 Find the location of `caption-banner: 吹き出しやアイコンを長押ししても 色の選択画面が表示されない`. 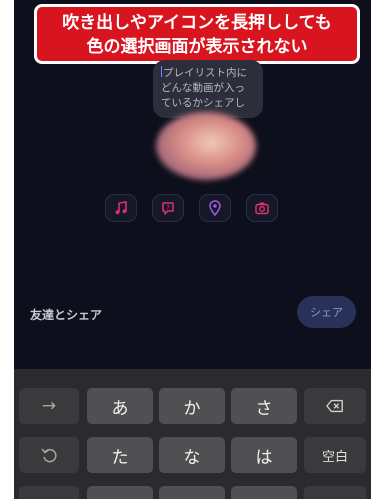

caption-banner: 吹き出しやアイコンを長押ししても 色の選択画面が表示されない is located at coordinates (197, 34).